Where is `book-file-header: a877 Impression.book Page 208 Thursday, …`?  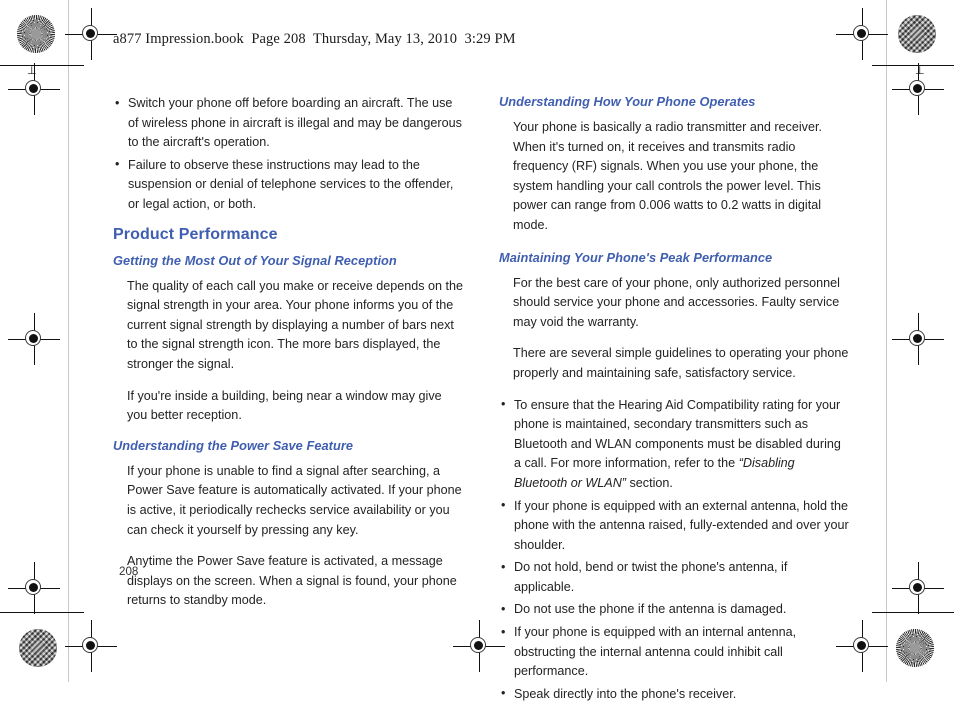 book-file-header: a877 Impression.book Page 208 Thursday, … is located at coordinates (314, 39).